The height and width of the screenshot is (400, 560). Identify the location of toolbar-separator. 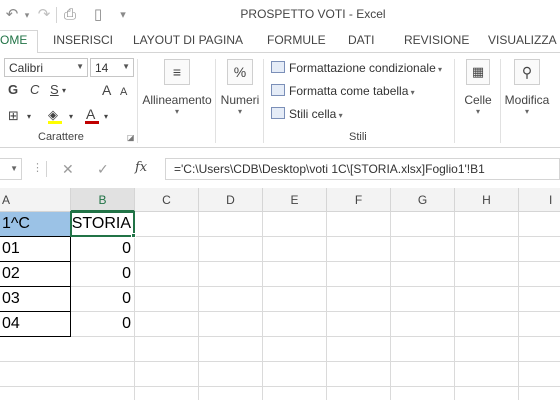
(46, 169).